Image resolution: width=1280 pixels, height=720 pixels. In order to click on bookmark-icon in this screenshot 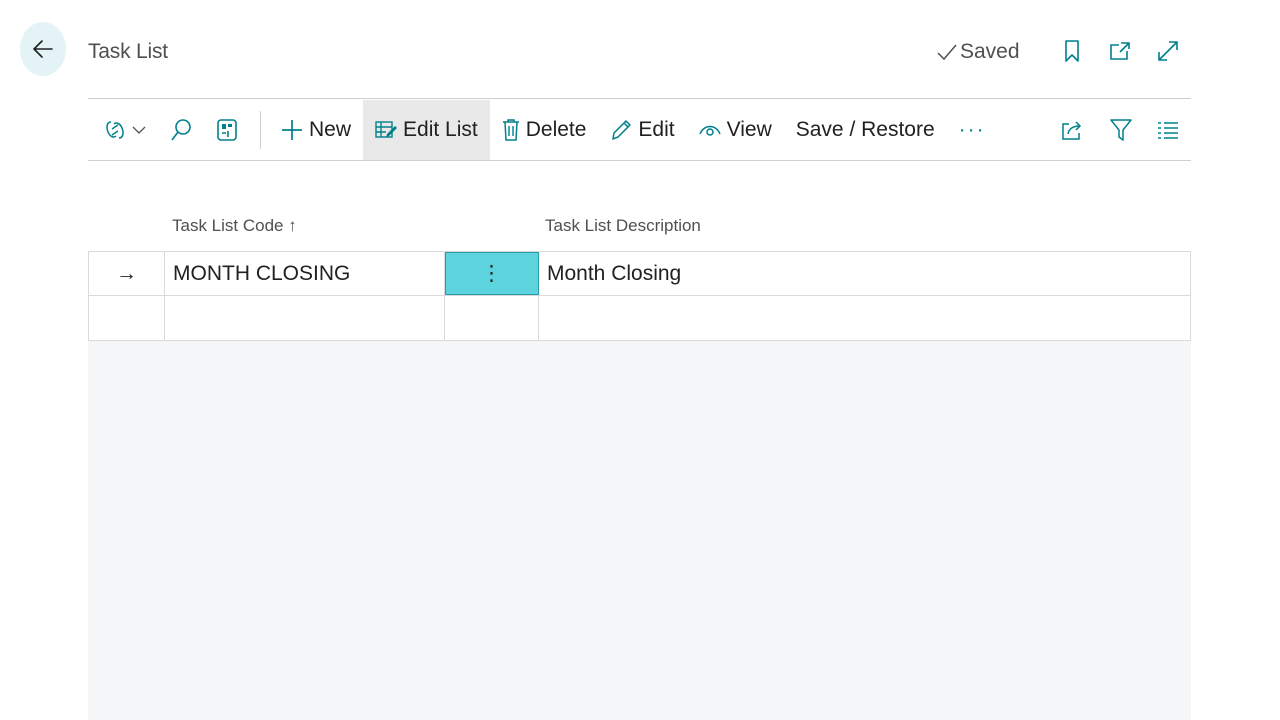, I will do `click(1072, 51)`.